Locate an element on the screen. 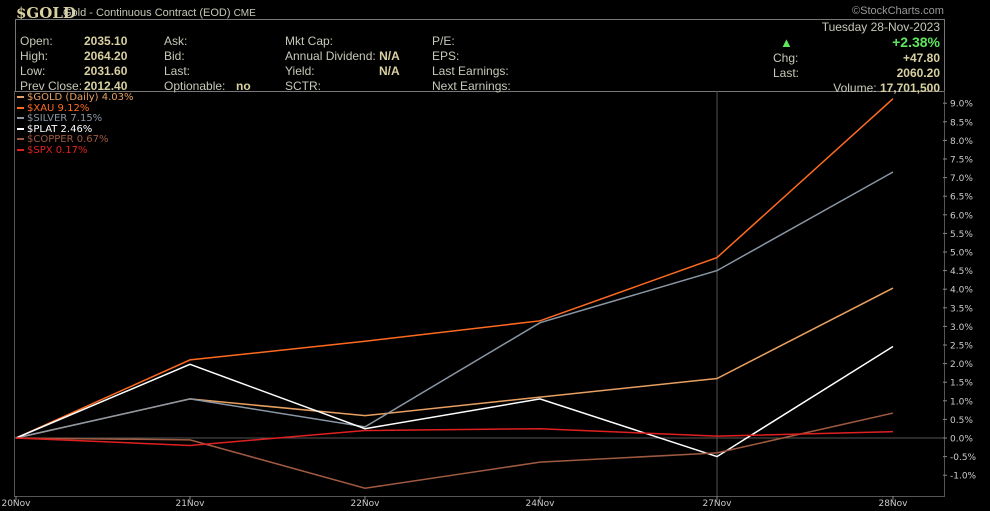 The height and width of the screenshot is (511, 990). y-tick-label: 4.5% is located at coordinates (961, 272).